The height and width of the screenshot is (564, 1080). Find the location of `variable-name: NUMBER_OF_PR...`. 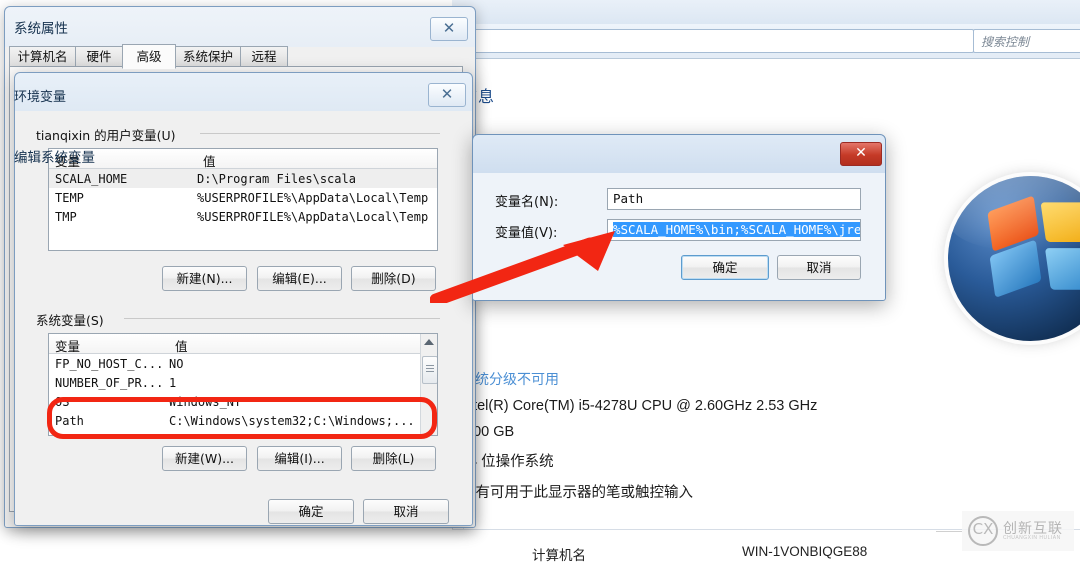

variable-name: NUMBER_OF_PR... is located at coordinates (109, 382).